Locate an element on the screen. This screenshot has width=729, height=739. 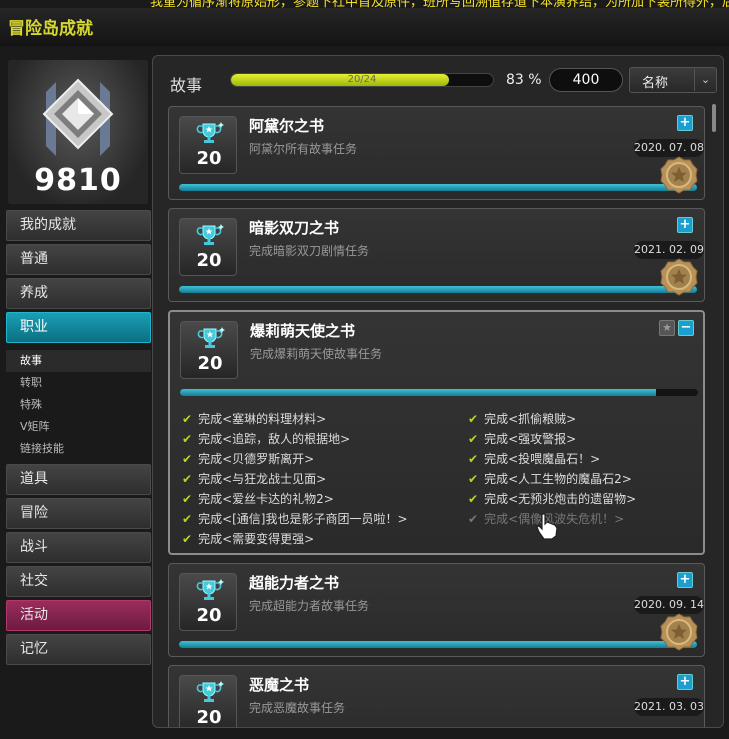
achievement-card: 20 超能力者之书 完成超能力者故事任务 + 2020. 09. 14 is located at coordinates (436, 610).